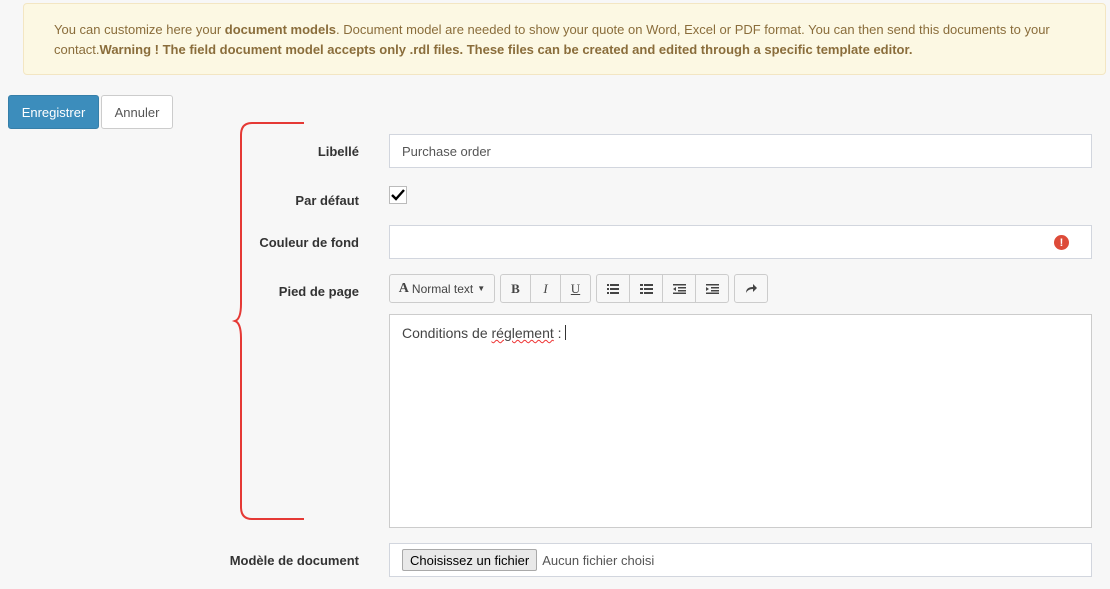 The image size is (1110, 589). Describe the element at coordinates (470, 560) in the screenshot. I see `choose-file-button: Choisissez un fichier` at that location.